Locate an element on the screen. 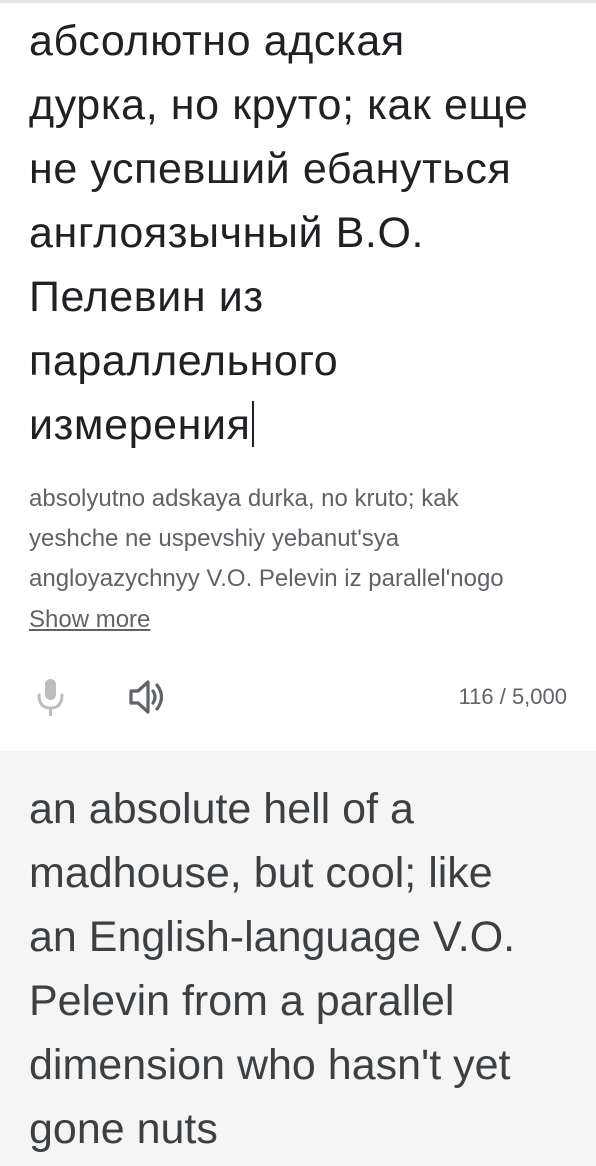  show-more-link: Show more is located at coordinates (89, 620).